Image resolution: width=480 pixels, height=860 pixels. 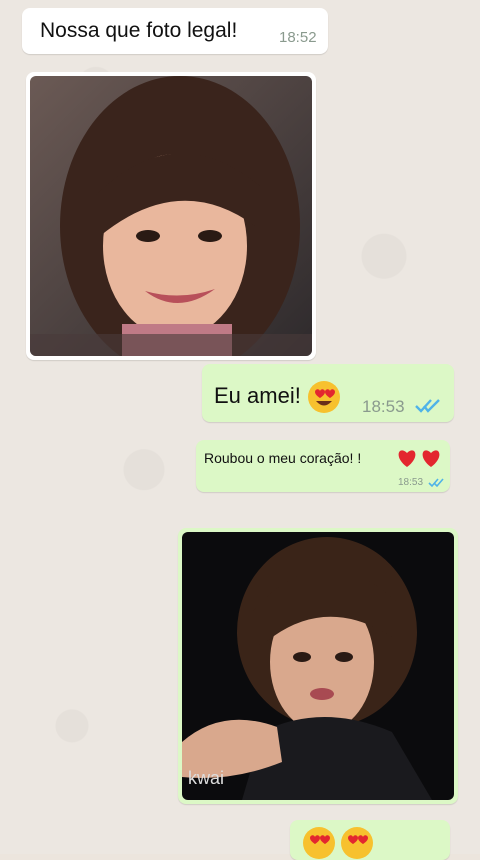 I want to click on outgoing-message: Eu amei! 18:53, so click(x=328, y=393).